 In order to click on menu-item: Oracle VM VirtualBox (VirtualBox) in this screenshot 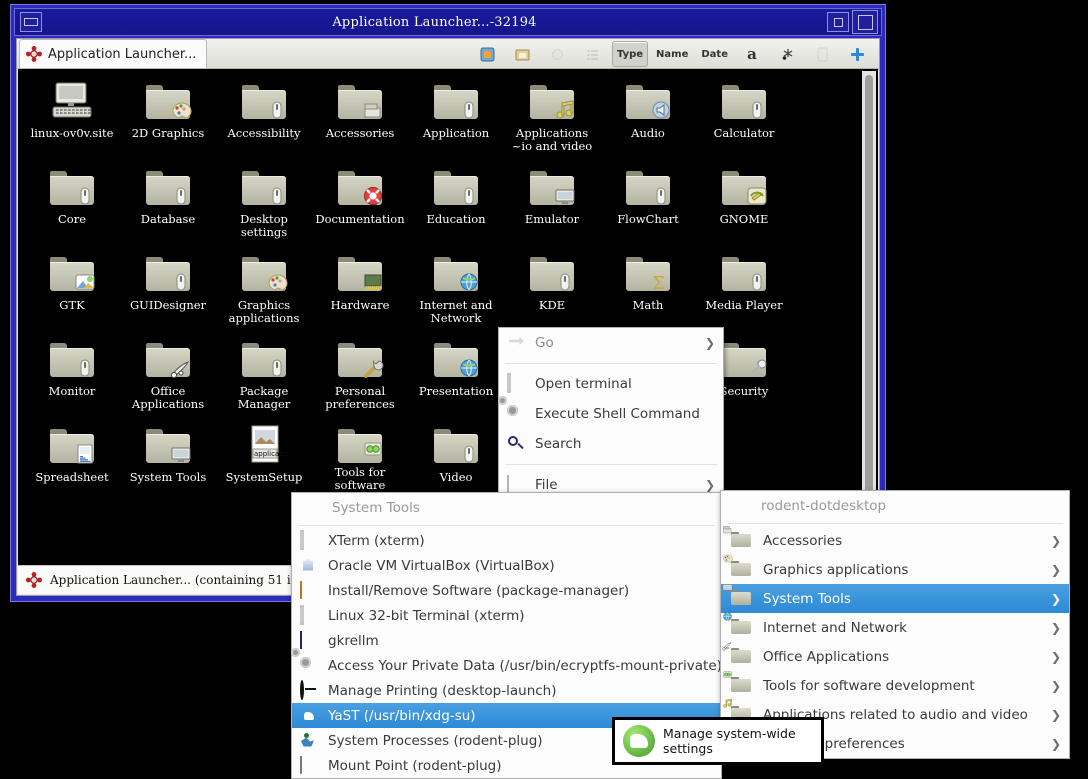, I will do `click(506, 565)`.